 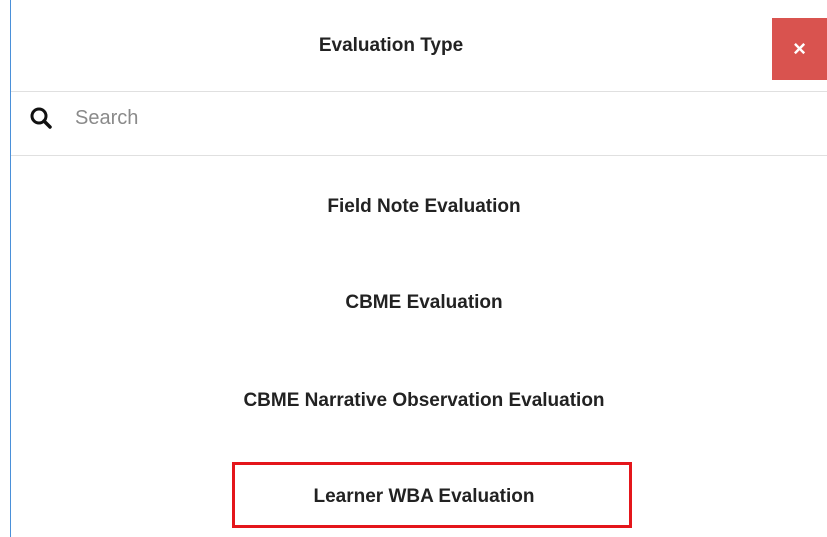 What do you see at coordinates (391, 45) in the screenshot?
I see `dialog-title: Evaluation Type` at bounding box center [391, 45].